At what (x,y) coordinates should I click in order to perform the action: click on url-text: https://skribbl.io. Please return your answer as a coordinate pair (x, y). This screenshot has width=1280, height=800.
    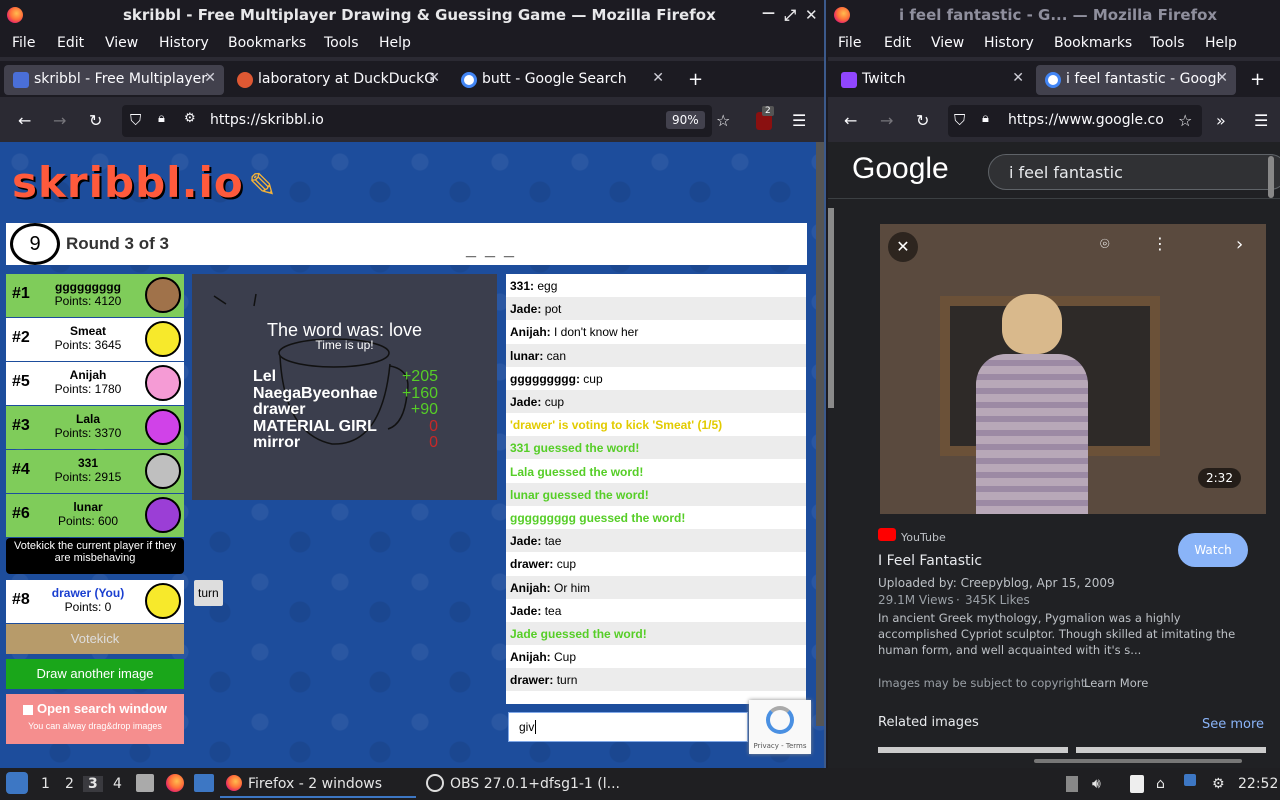
    Looking at the image, I should click on (267, 120).